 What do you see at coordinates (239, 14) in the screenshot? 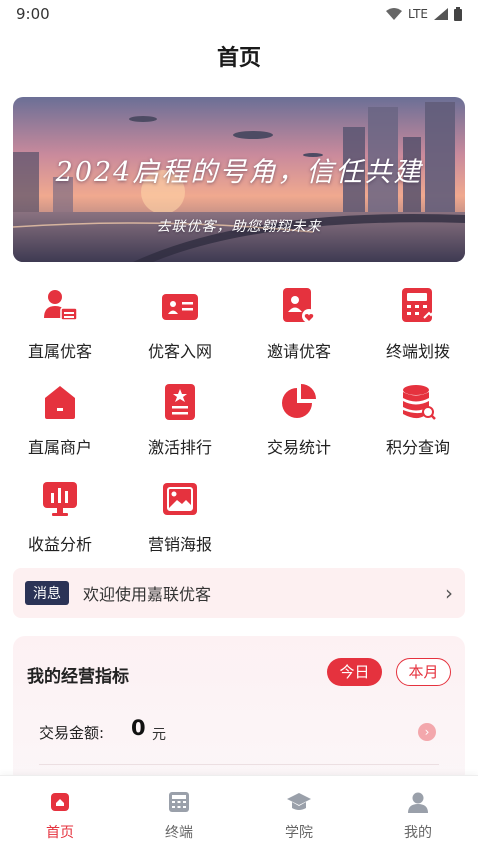
I see `status-bar: 9:00 LTE` at bounding box center [239, 14].